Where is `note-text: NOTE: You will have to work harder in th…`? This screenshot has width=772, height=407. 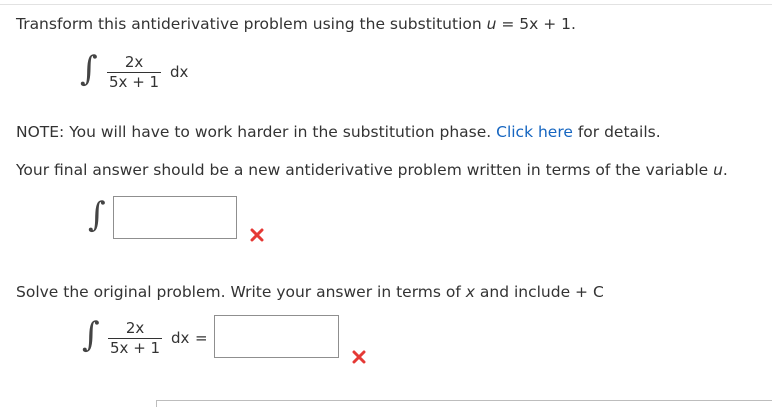
note-text: NOTE: You will have to work harder in th… is located at coordinates (338, 132).